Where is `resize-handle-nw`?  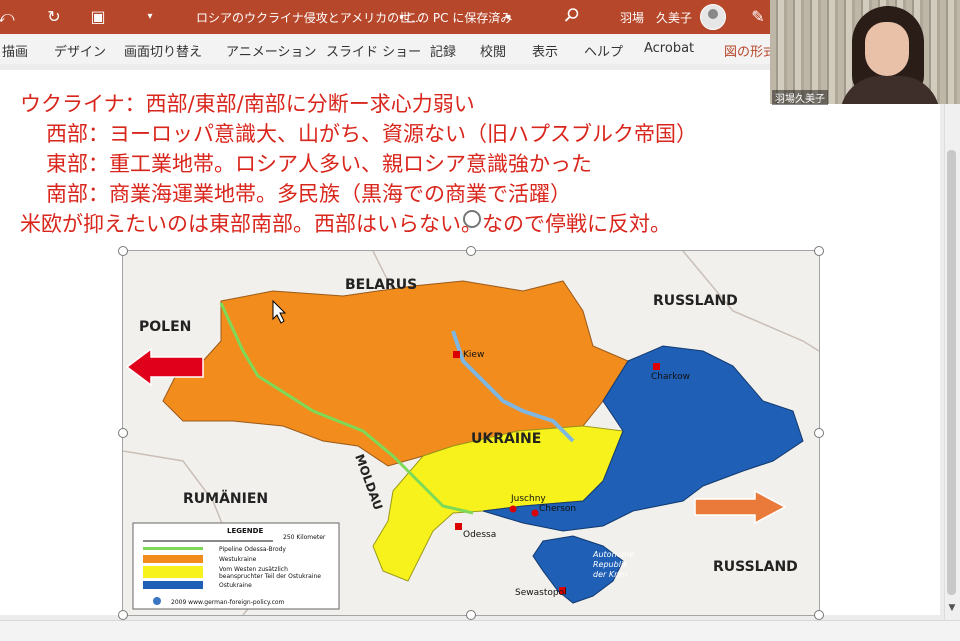 resize-handle-nw is located at coordinates (123, 251).